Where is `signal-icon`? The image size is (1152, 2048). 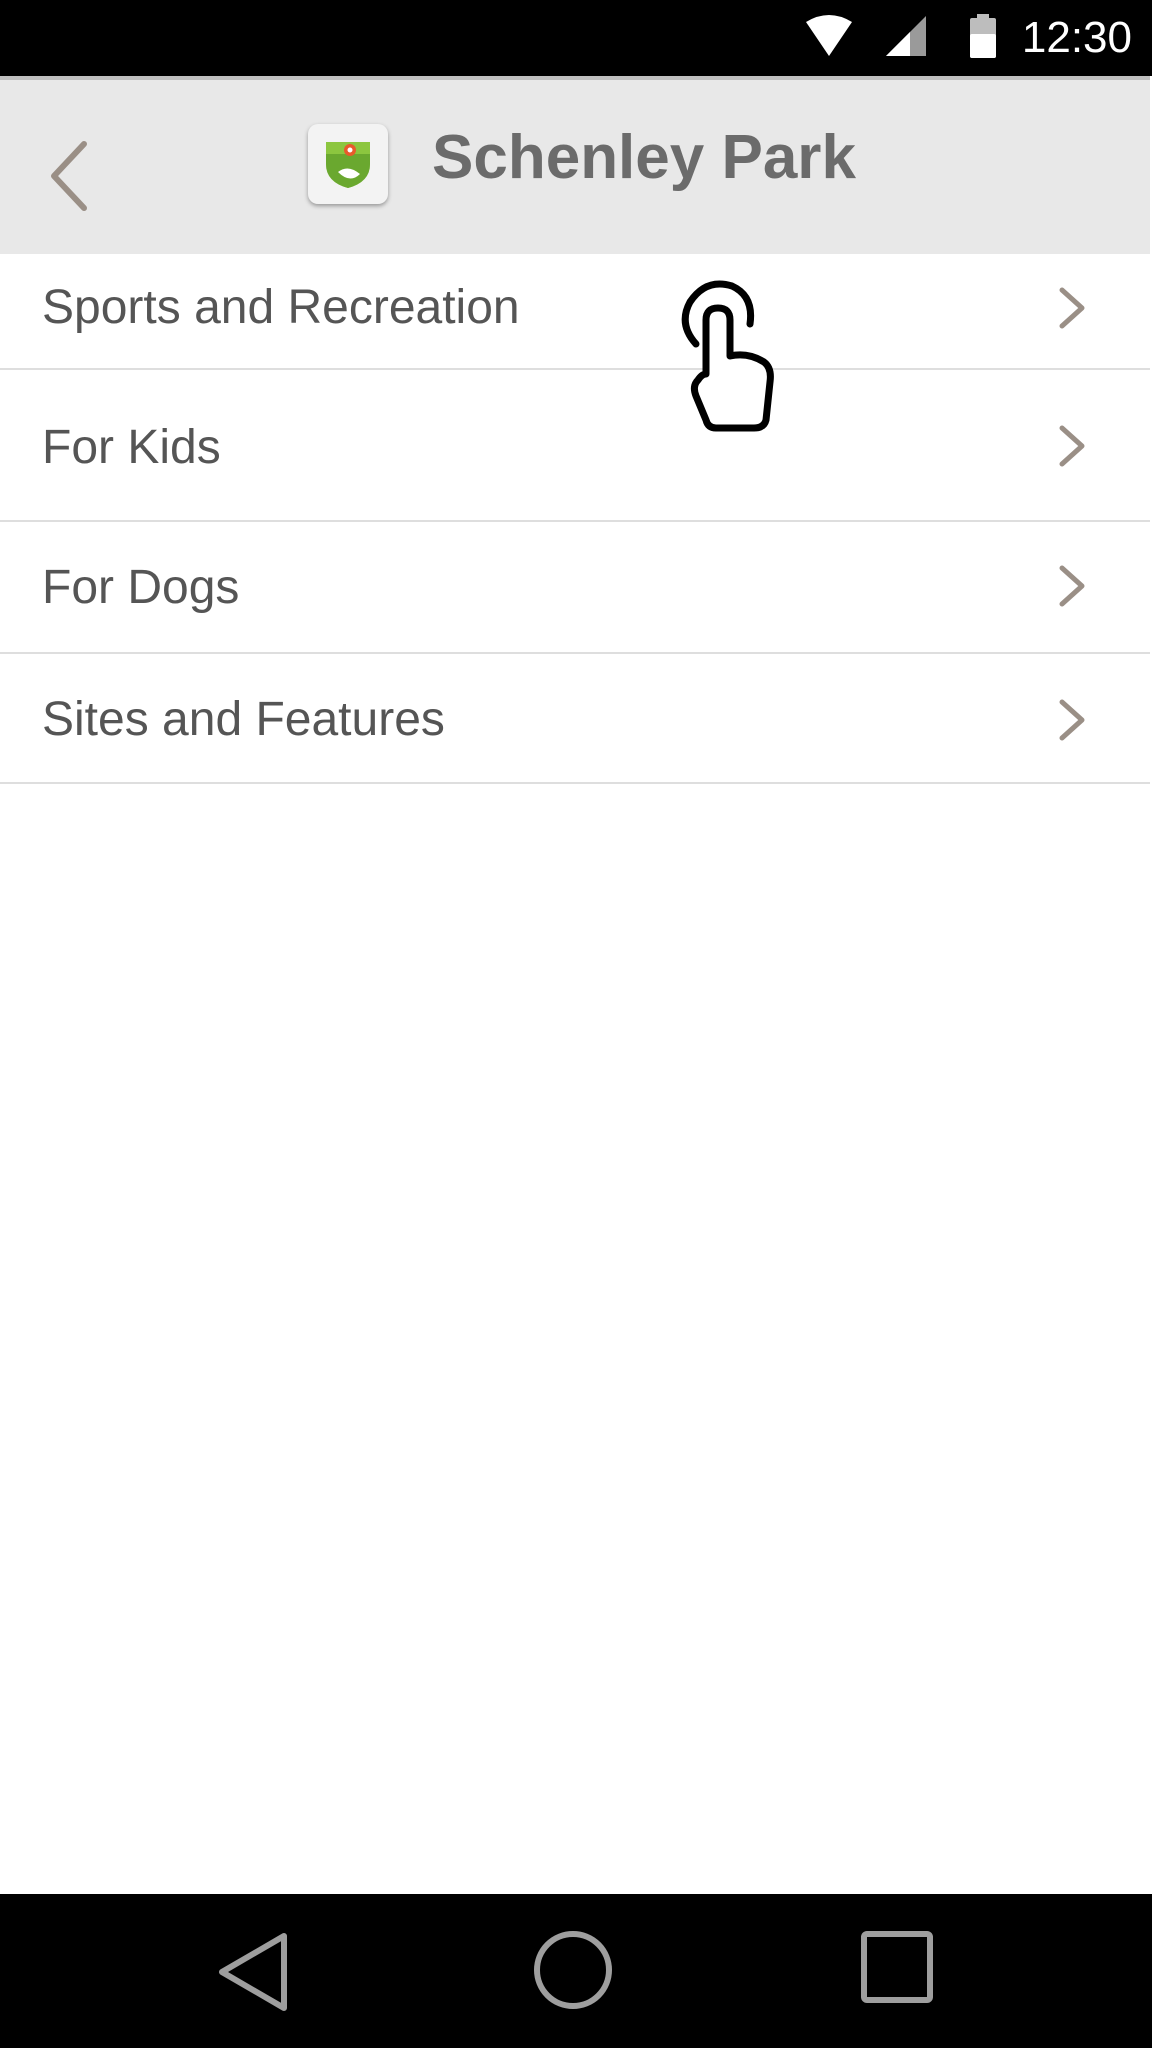
signal-icon is located at coordinates (906, 38).